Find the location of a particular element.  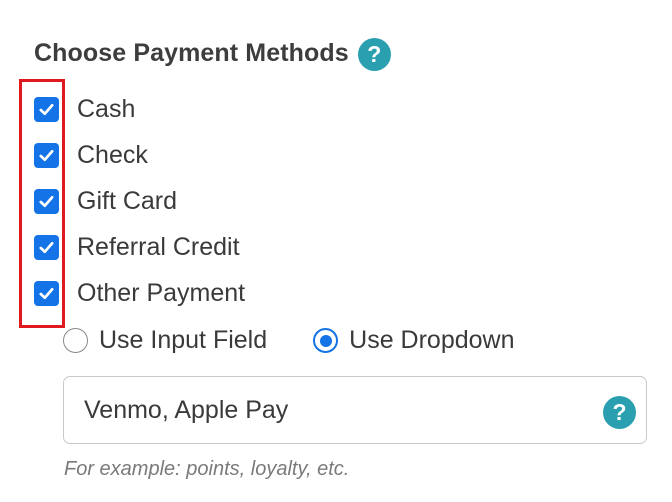

use-input-field-option: Use Input Field is located at coordinates (165, 340).